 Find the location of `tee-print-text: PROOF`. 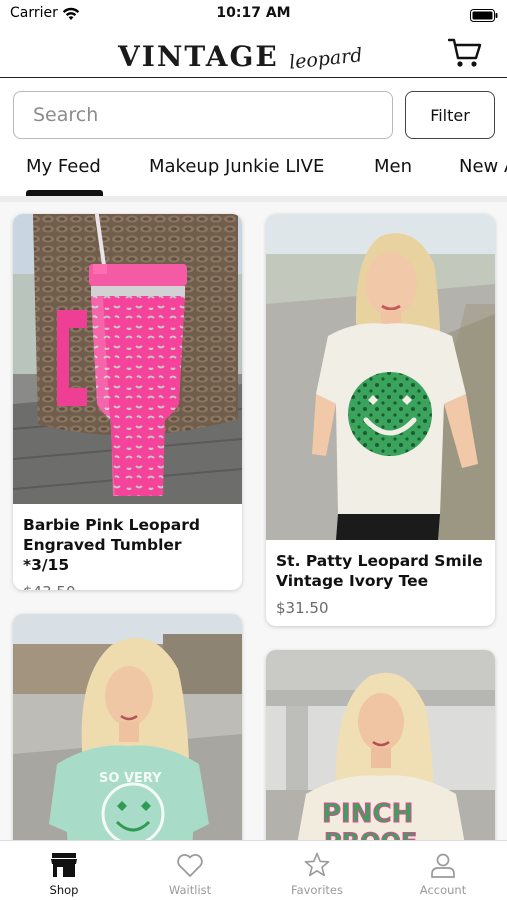

tee-print-text: PROOF is located at coordinates (370, 834).